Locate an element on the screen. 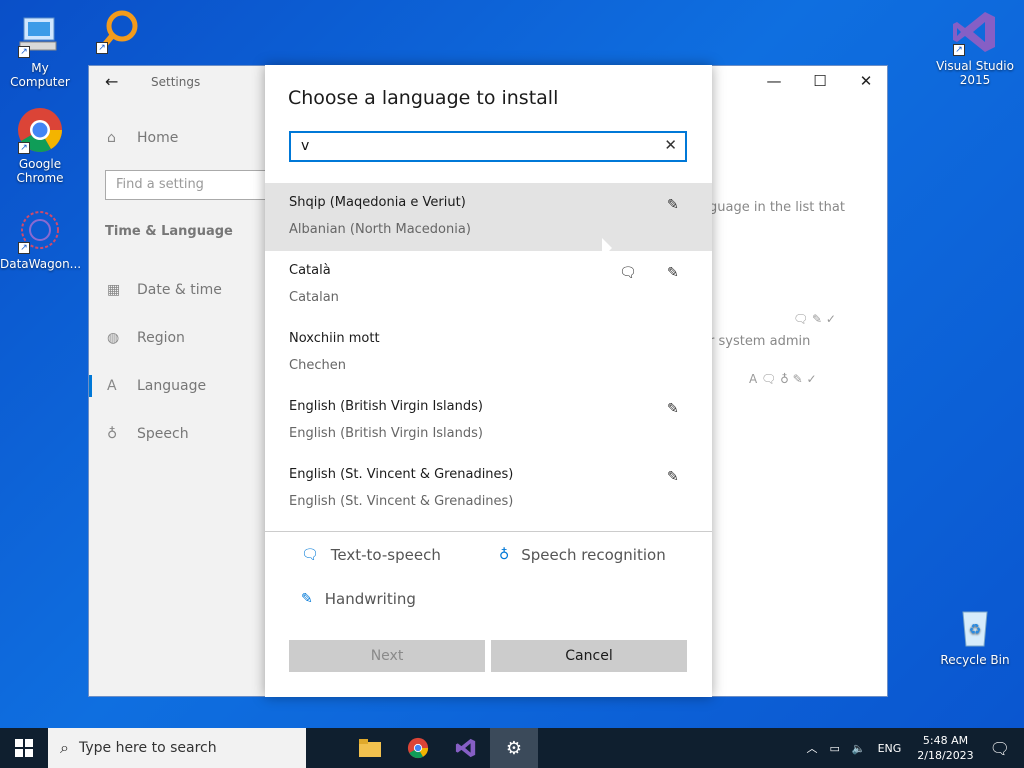 Image resolution: width=1024 pixels, height=768 pixels. desktop-icon-my-computer: ↗ My Computer is located at coordinates (40, 49).